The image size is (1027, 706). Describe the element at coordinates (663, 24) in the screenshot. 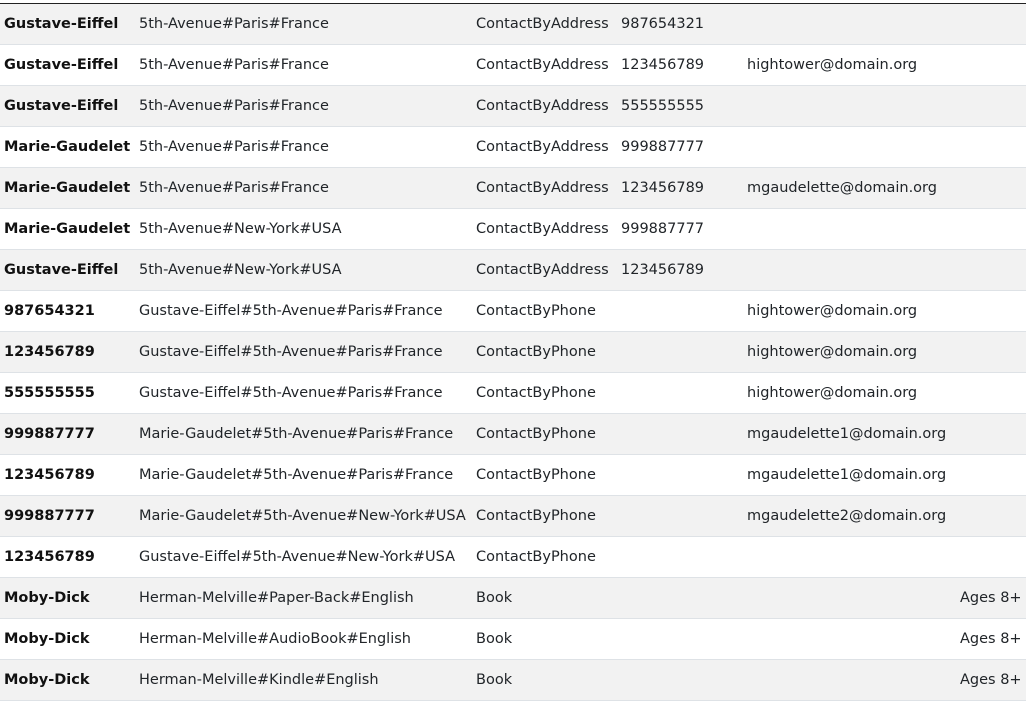

I see `row-phone-cell: 987654321` at that location.